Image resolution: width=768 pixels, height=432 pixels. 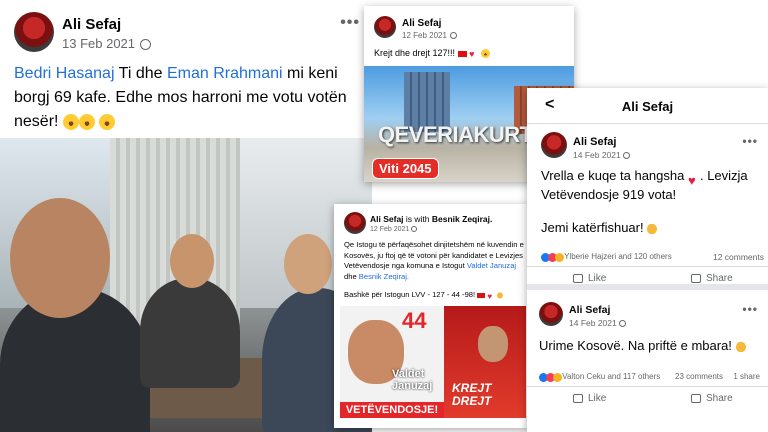 I want to click on reactions-summary: Valton Ceku and 117 others, so click(x=599, y=377).